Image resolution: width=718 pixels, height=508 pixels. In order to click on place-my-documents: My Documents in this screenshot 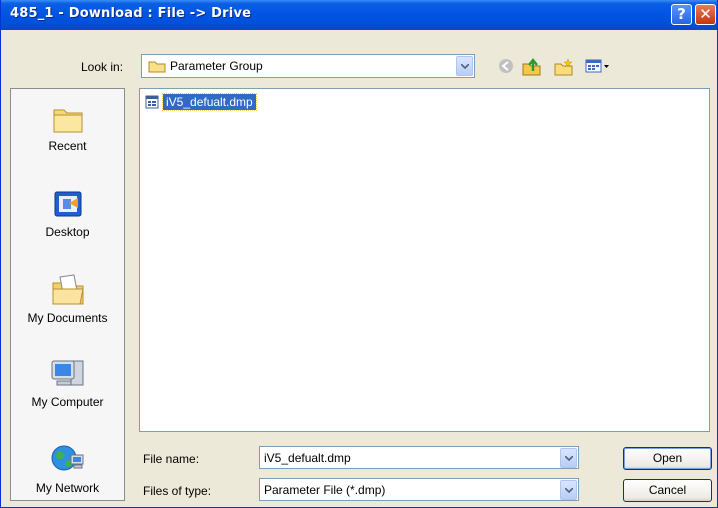, I will do `click(67, 299)`.